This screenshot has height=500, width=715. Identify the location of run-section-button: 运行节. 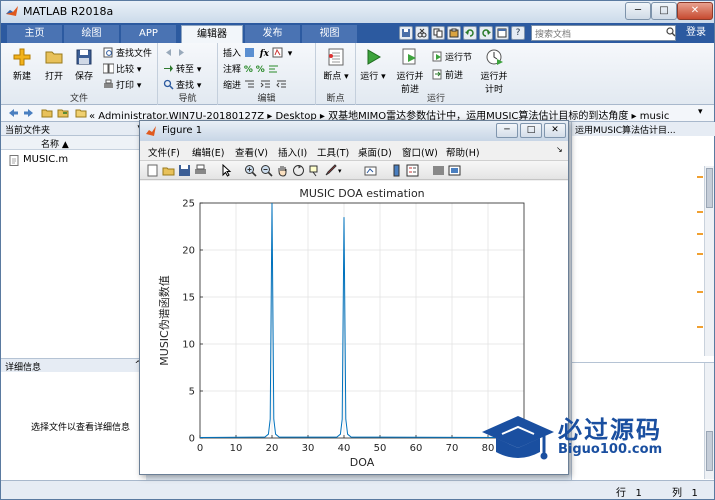
(452, 58).